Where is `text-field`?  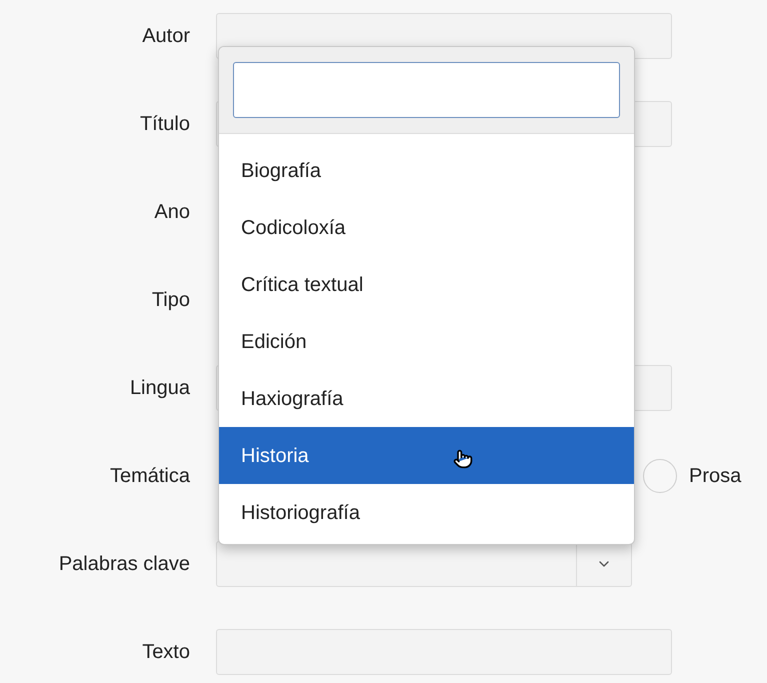 text-field is located at coordinates (444, 652).